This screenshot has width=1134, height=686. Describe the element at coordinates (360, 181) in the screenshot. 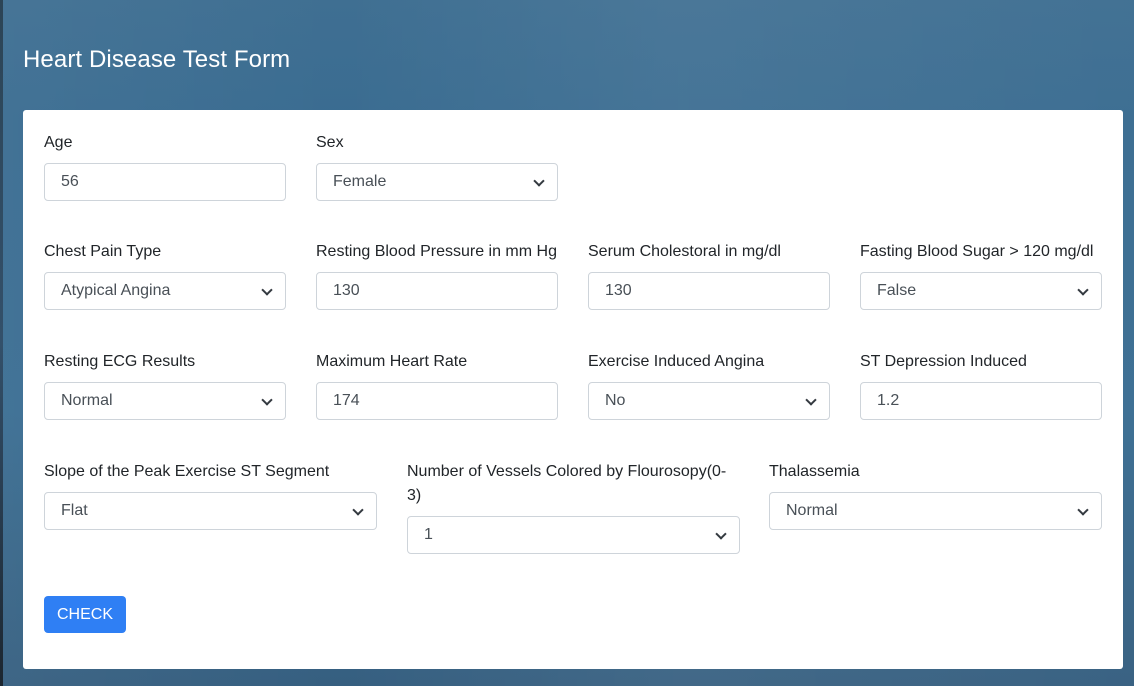

I see `sex-selected-value: Female` at that location.